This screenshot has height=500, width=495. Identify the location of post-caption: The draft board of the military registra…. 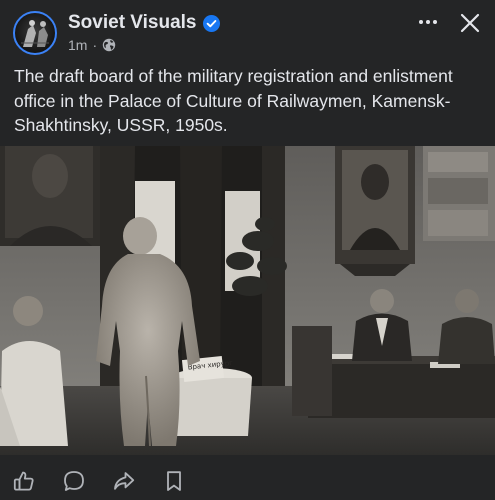
(233, 100).